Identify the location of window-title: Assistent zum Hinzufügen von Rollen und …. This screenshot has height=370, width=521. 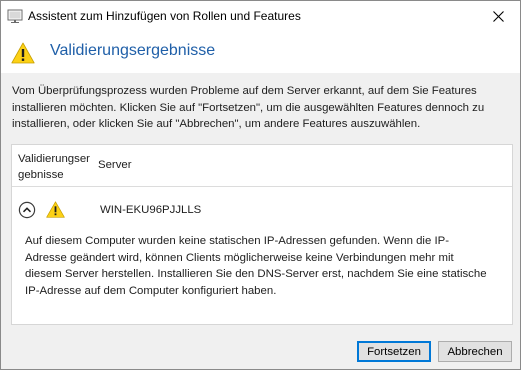
(164, 16).